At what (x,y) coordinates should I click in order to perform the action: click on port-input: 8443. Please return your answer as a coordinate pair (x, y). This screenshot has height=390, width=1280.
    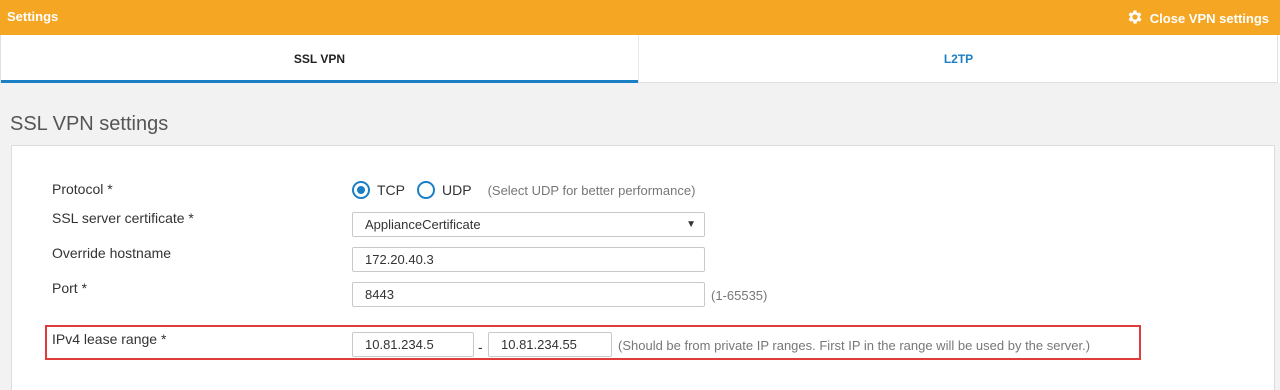
    Looking at the image, I should click on (528, 294).